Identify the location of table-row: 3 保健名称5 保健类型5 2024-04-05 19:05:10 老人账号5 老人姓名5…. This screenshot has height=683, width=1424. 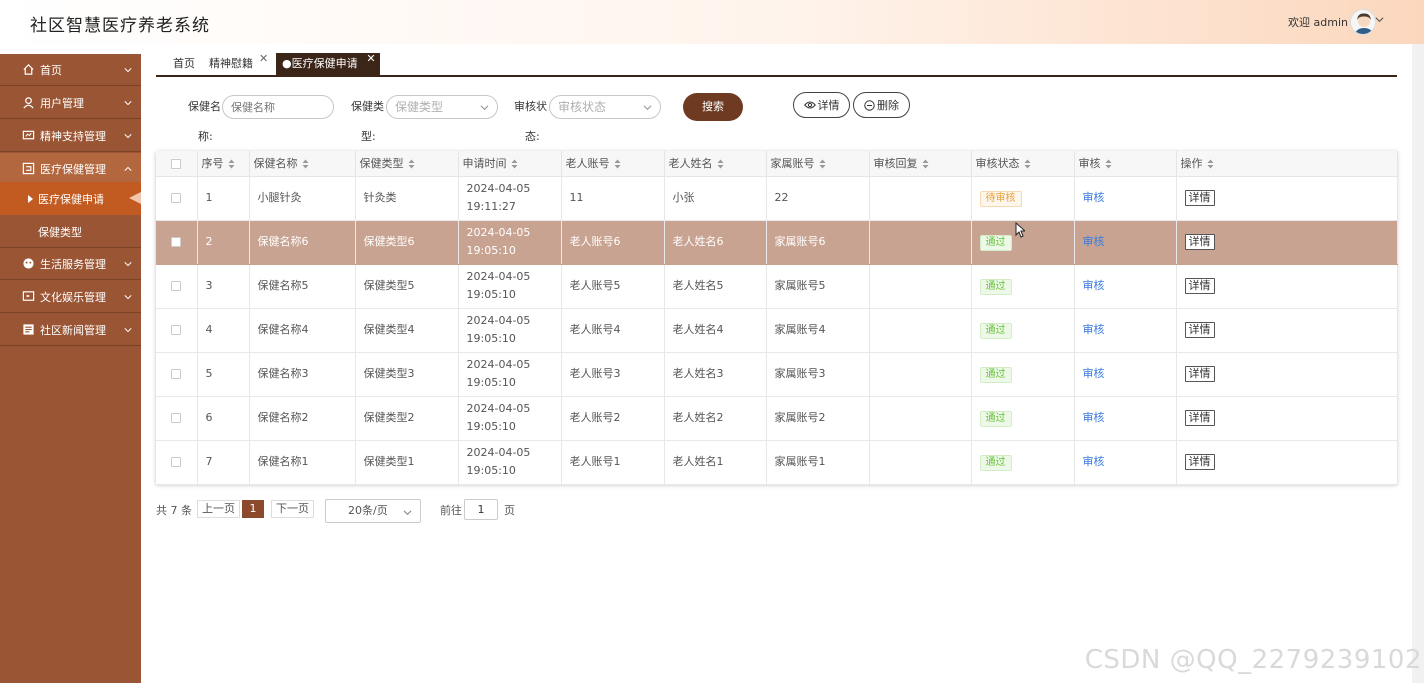
(777, 286).